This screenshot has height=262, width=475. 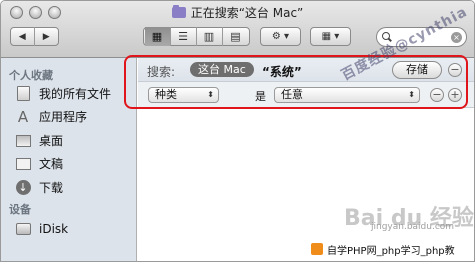 What do you see at coordinates (166, 94) in the screenshot?
I see `attribute-value: 种类` at bounding box center [166, 94].